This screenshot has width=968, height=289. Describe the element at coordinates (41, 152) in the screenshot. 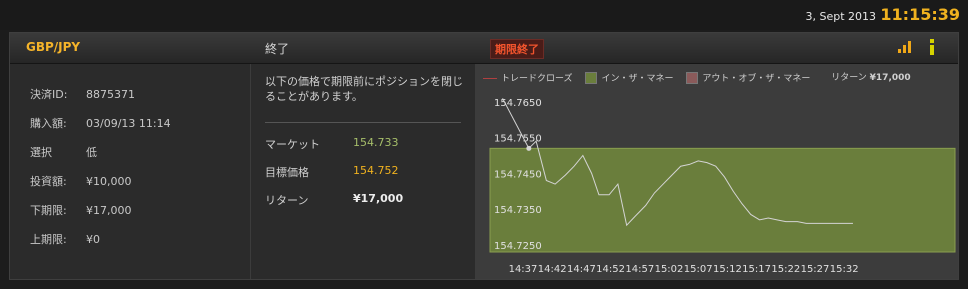

I see `detail-label: 選択` at that location.